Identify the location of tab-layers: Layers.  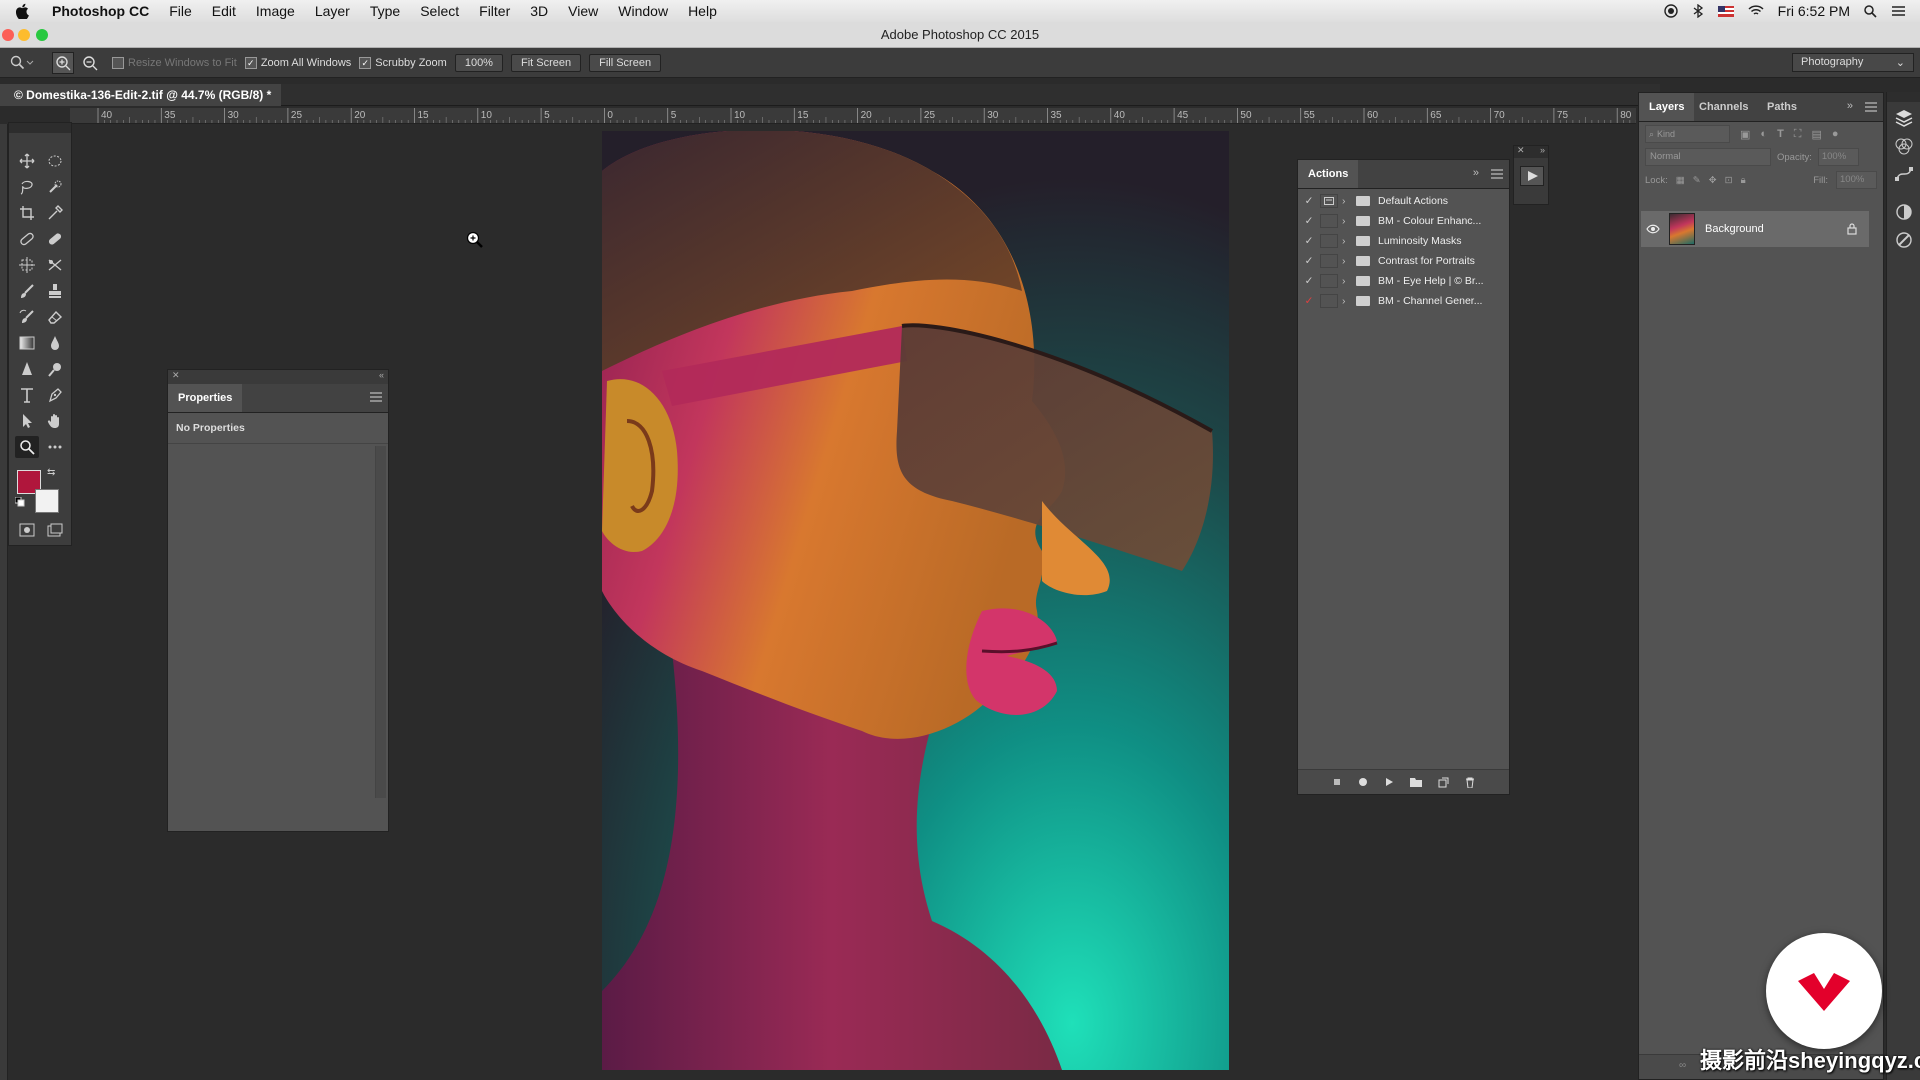
(1667, 107).